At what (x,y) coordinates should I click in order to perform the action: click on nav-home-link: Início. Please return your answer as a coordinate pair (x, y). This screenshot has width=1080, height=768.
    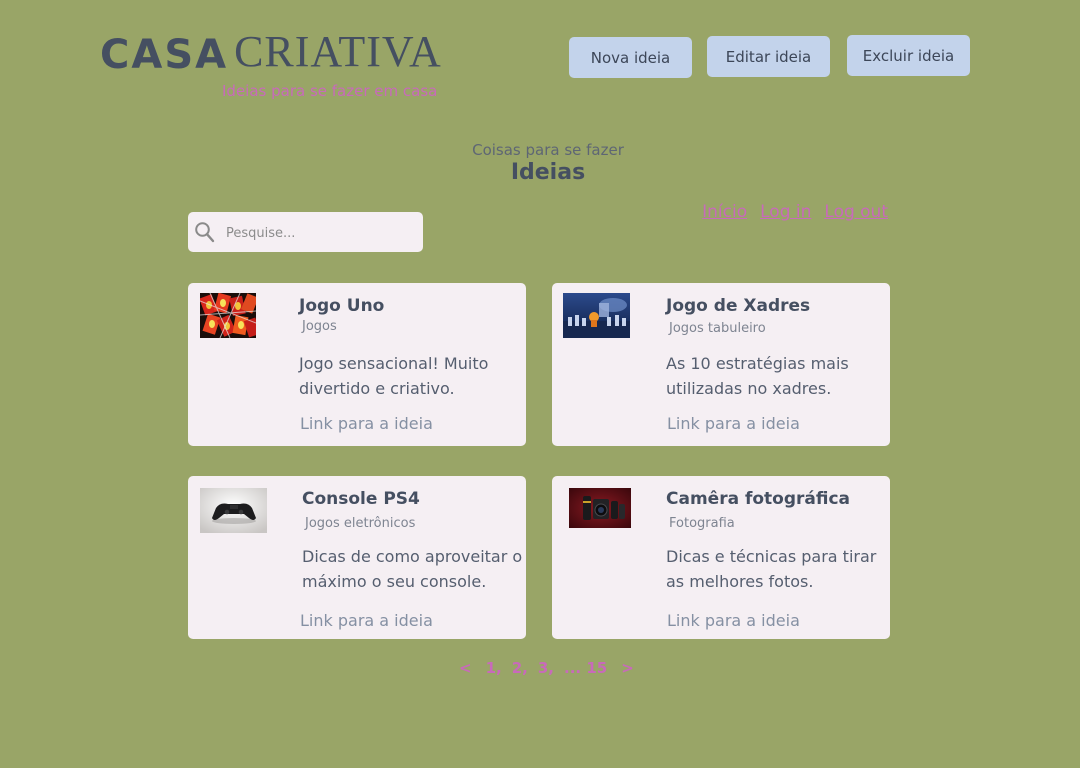
    Looking at the image, I should click on (724, 212).